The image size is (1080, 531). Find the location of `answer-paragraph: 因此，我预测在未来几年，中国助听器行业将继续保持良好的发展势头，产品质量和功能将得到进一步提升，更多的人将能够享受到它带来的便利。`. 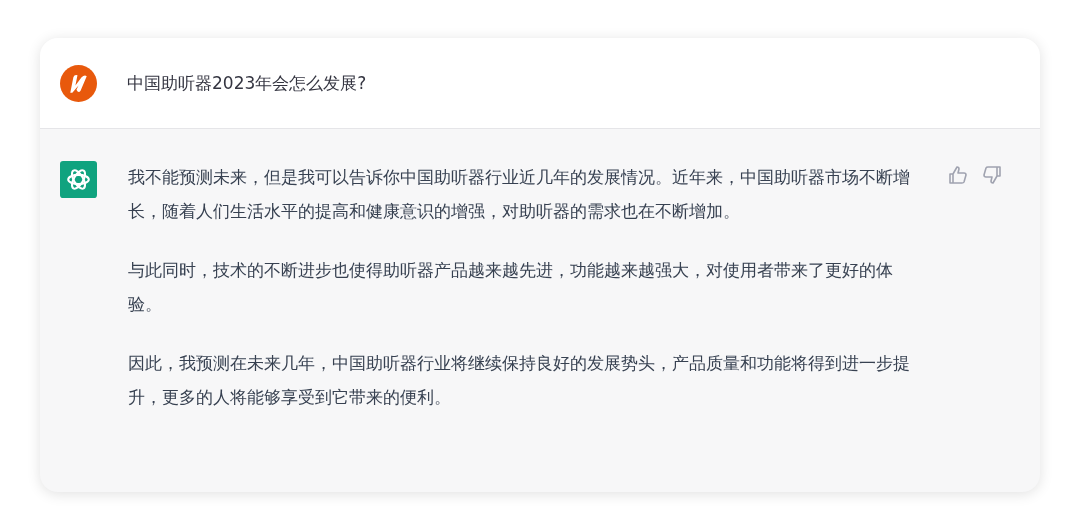

answer-paragraph: 因此，我预测在未来几年，中国助听器行业将继续保持良好的发展势头，产品质量和功能将得到进一步提升，更多的人将能够享受到它带来的便利。 is located at coordinates (519, 381).